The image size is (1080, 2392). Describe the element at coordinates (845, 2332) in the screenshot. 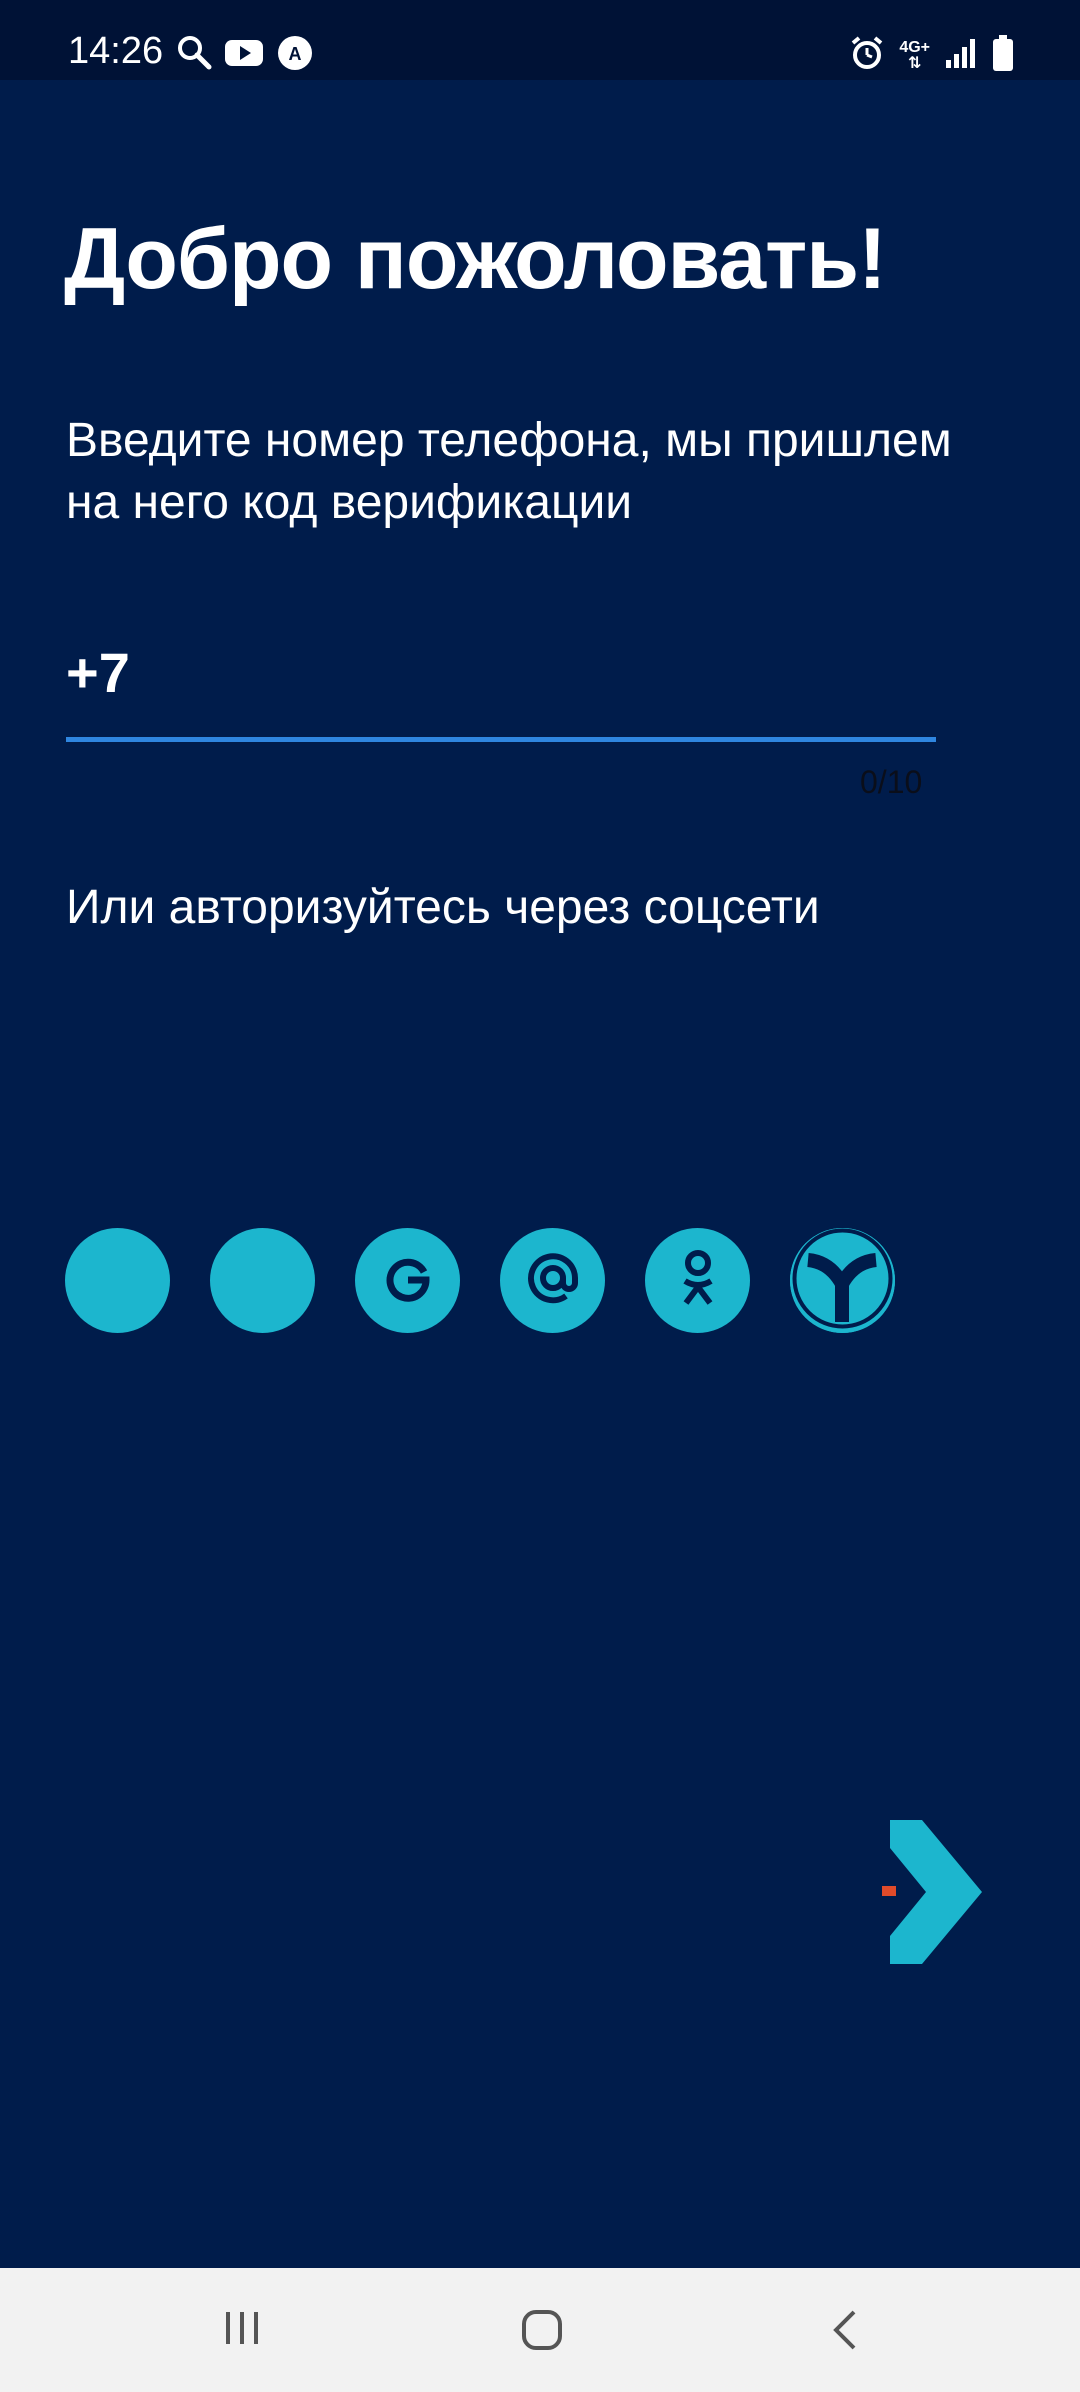

I see `back-icon` at that location.